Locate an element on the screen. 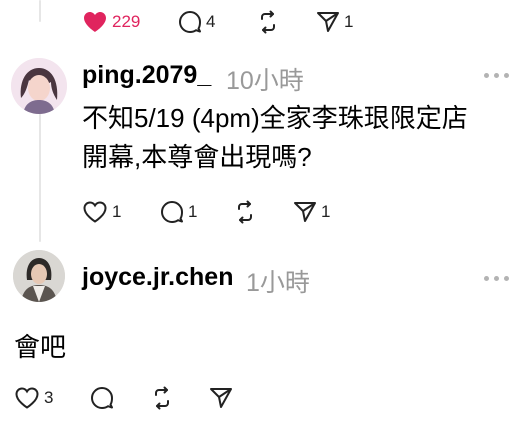  like-count: 1 is located at coordinates (117, 211).